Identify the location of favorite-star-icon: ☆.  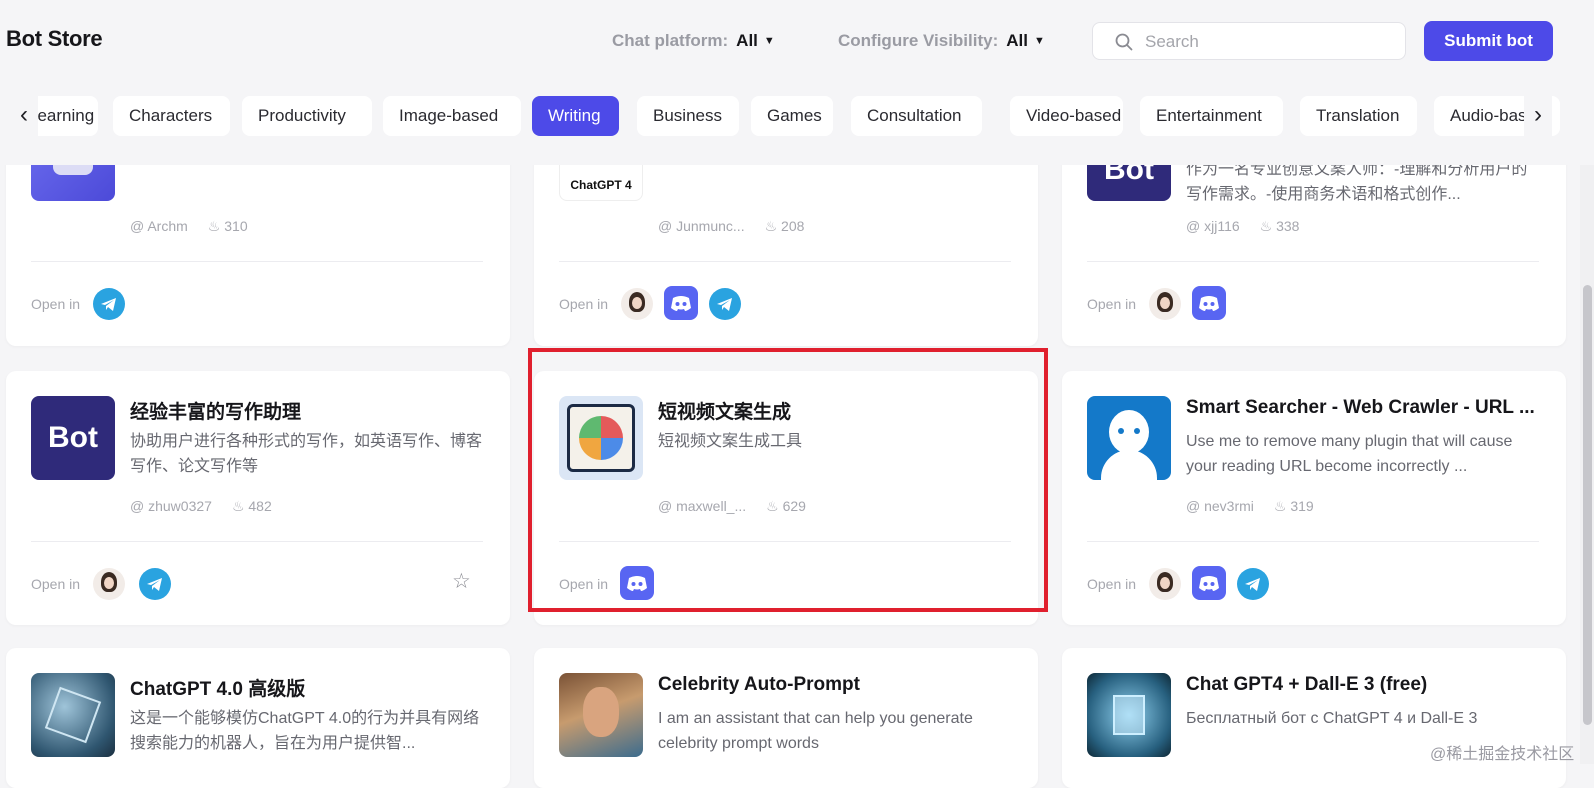
(461, 581).